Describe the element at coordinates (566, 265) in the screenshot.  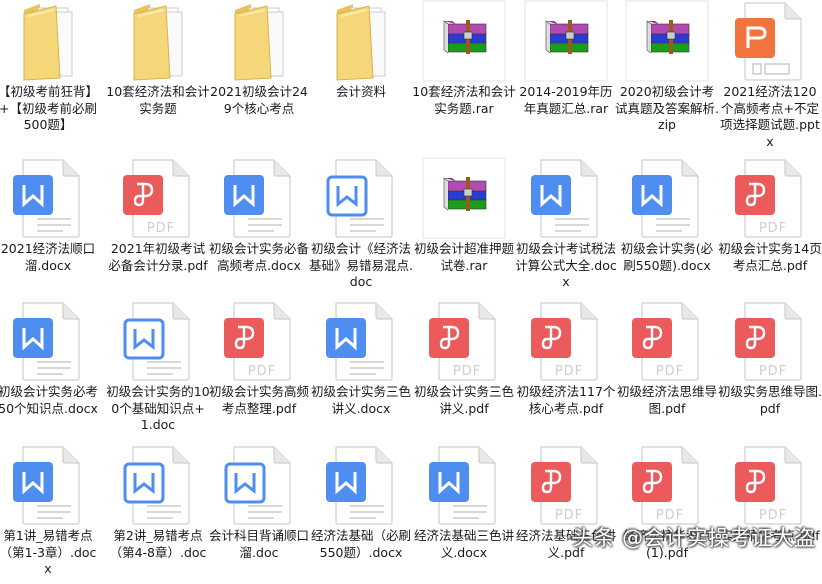
I see `file-name-label: 初级会计考试税法计算公式大全.docx` at that location.